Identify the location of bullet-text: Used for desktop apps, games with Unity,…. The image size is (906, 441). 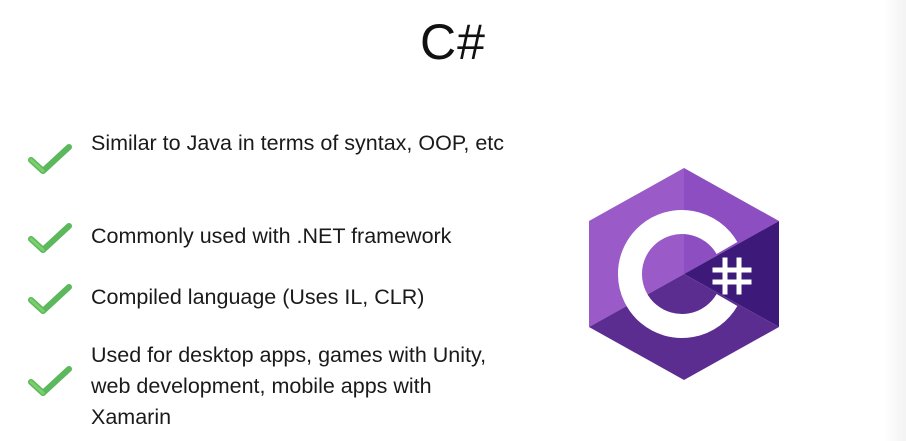
(289, 386).